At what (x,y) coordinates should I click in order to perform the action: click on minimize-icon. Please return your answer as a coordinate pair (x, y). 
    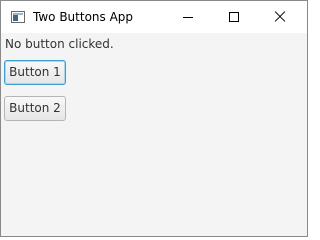
    Looking at the image, I should click on (188, 17).